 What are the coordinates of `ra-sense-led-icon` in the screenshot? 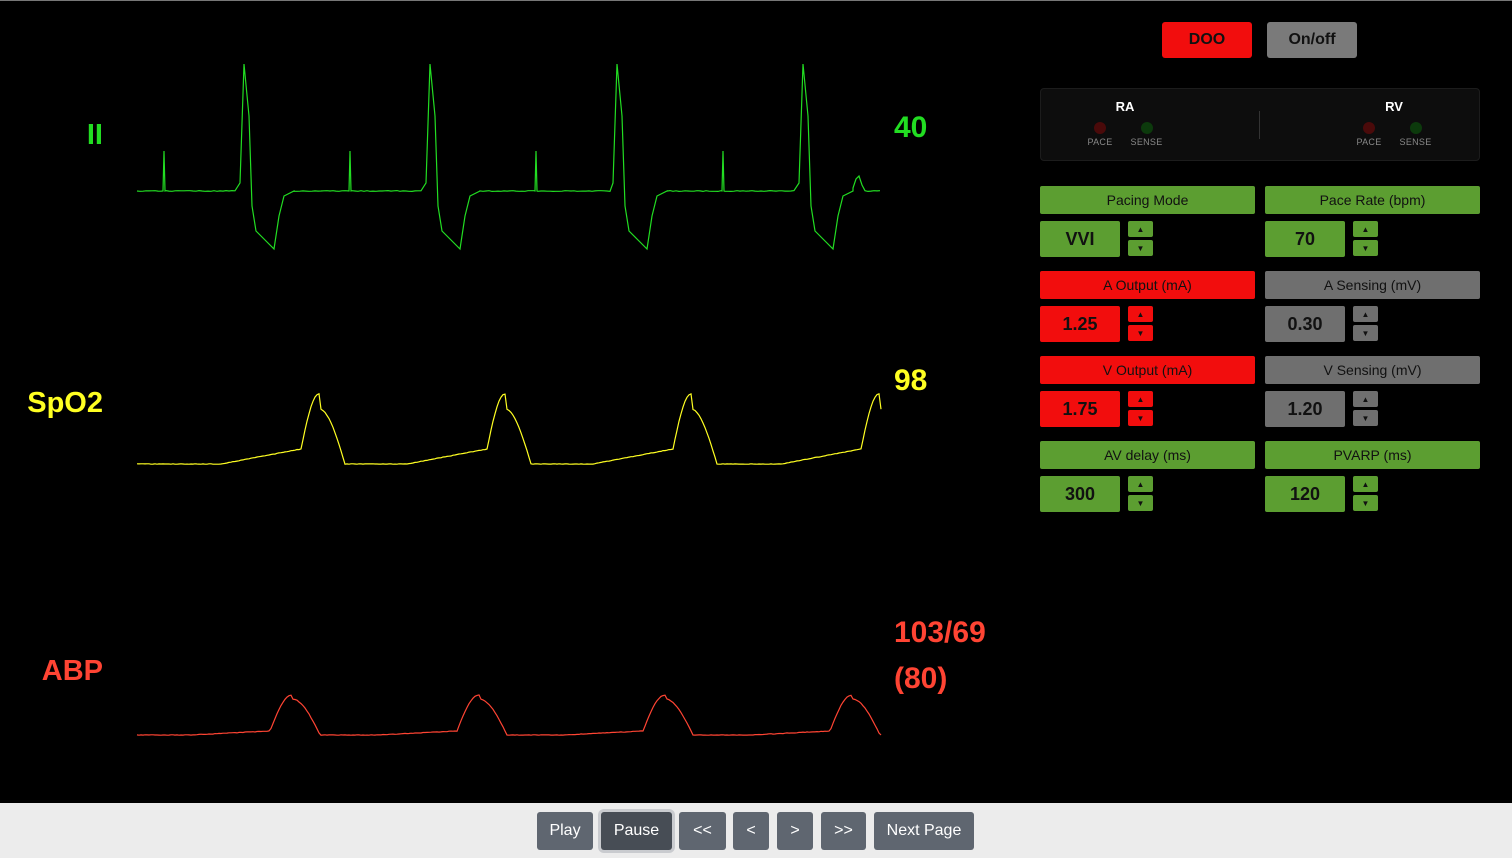 It's located at (1147, 128).